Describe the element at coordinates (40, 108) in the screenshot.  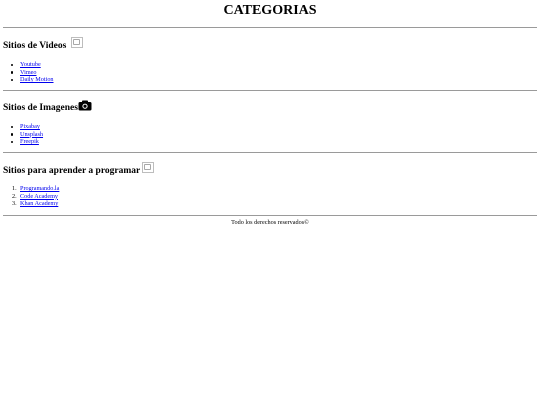
I see `section-heading-label: Sitios de Imagenes` at that location.